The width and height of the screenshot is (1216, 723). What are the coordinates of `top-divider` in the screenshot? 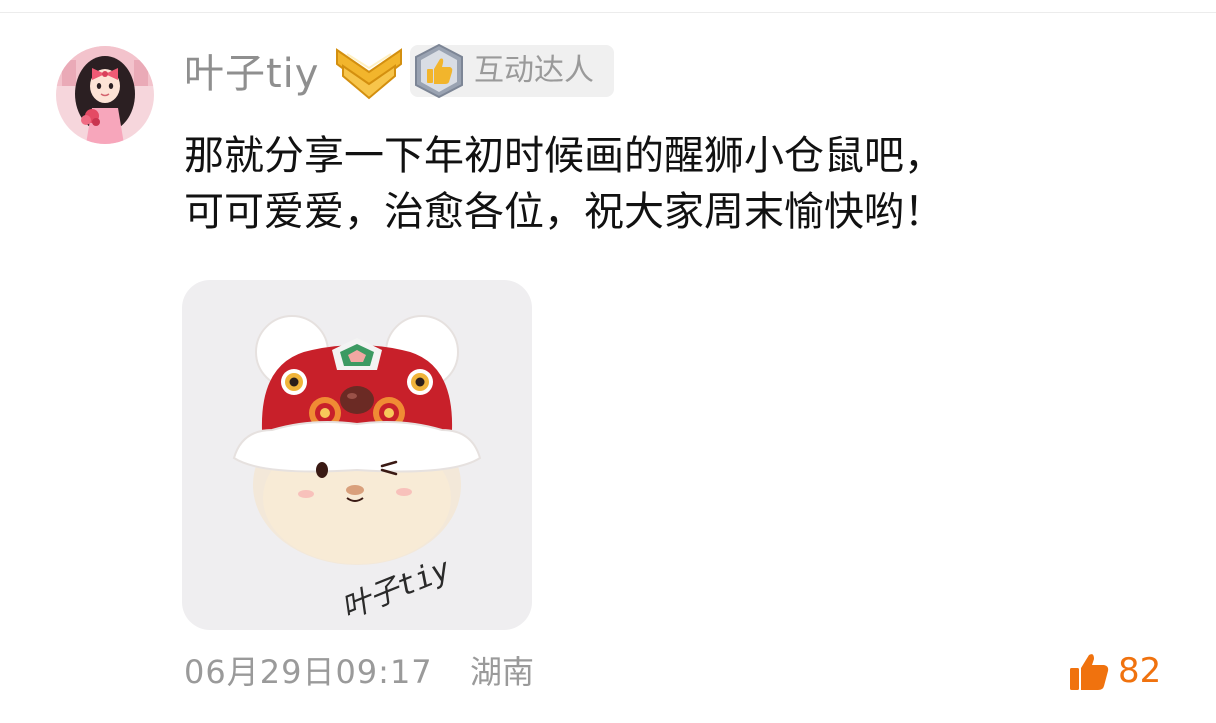 It's located at (608, 12).